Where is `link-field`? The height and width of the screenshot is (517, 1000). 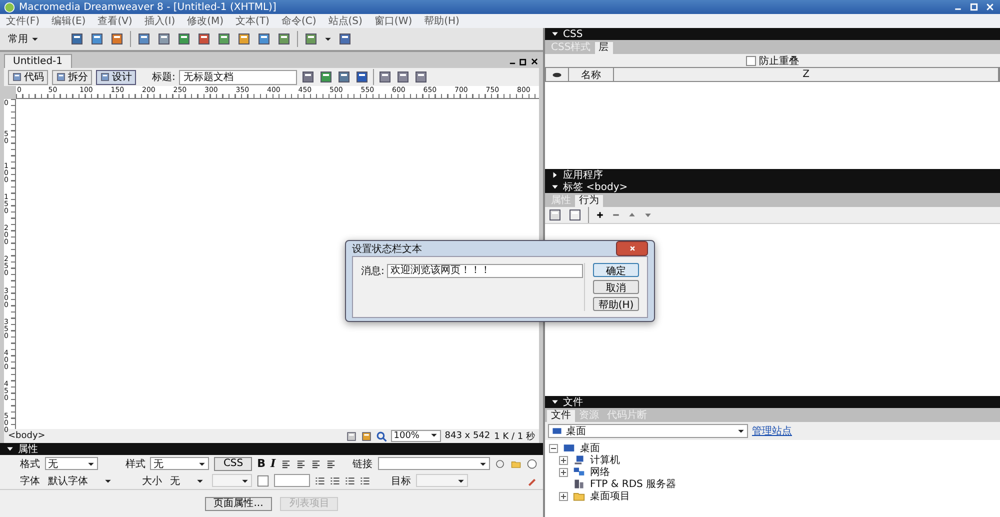
link-field is located at coordinates (434, 463).